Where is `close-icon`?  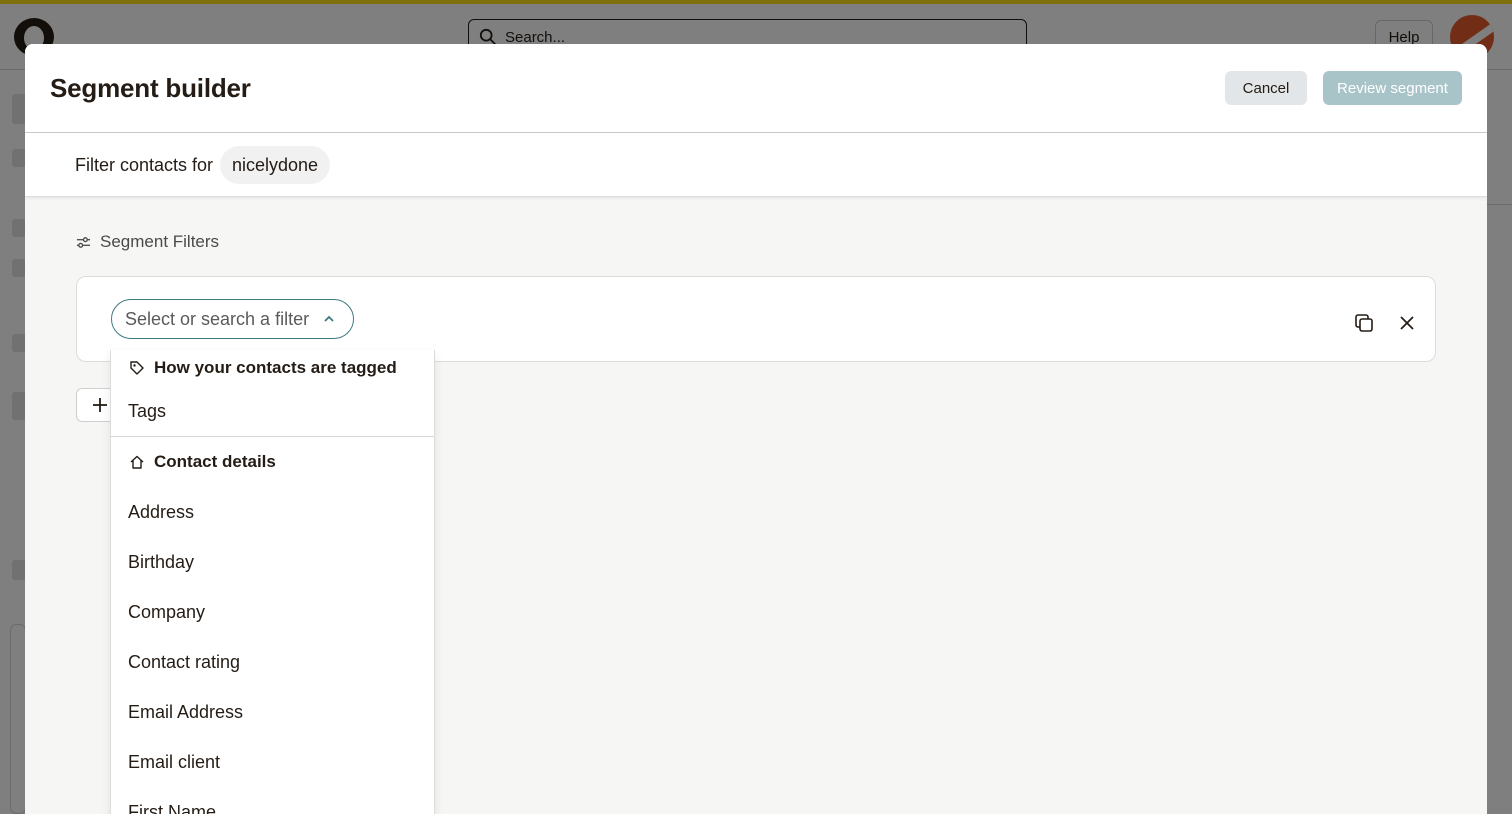 close-icon is located at coordinates (1407, 323).